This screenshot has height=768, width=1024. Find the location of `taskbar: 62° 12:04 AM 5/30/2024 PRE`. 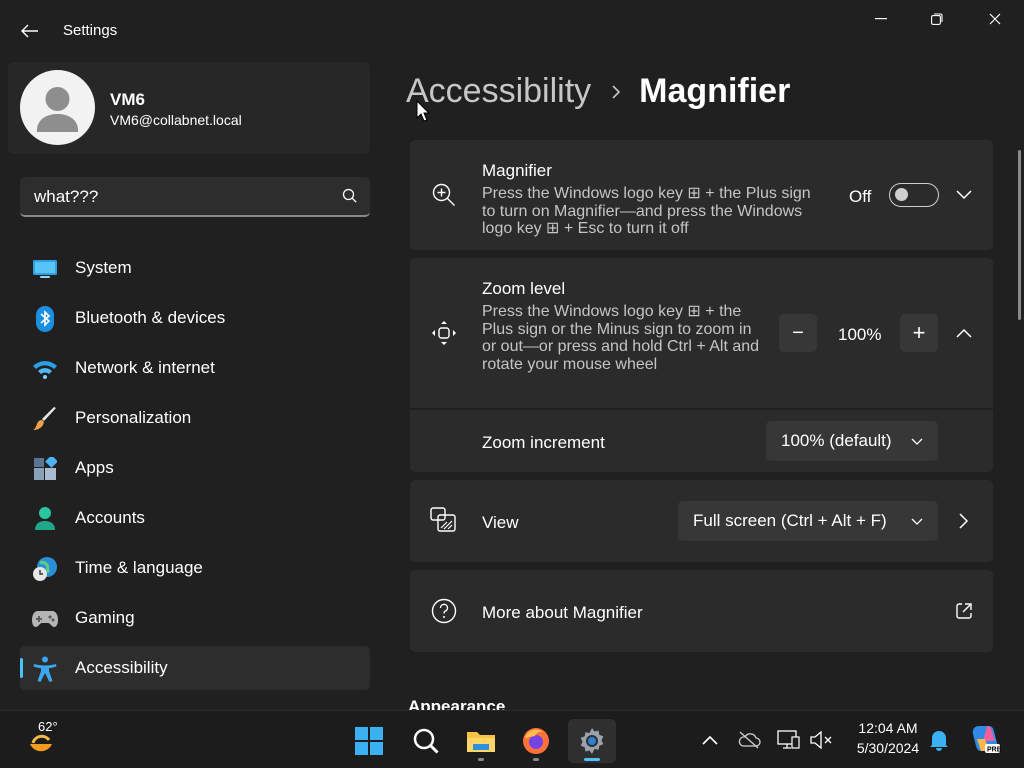

taskbar: 62° 12:04 AM 5/30/2024 PRE is located at coordinates (512, 739).